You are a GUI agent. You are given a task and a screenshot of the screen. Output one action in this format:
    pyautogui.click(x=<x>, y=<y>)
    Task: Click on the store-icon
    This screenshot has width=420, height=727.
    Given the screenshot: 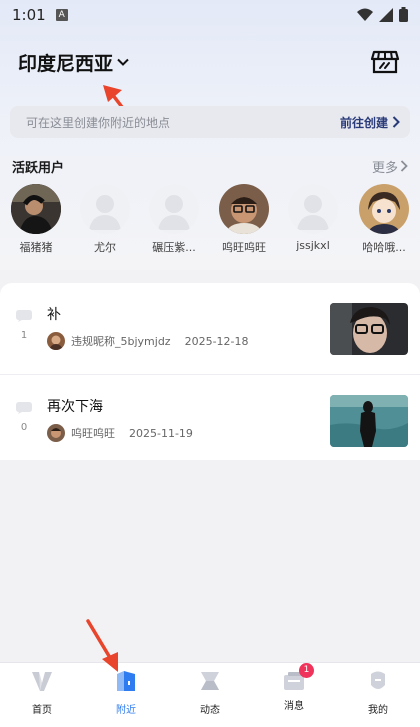 What is the action you would take?
    pyautogui.click(x=385, y=61)
    